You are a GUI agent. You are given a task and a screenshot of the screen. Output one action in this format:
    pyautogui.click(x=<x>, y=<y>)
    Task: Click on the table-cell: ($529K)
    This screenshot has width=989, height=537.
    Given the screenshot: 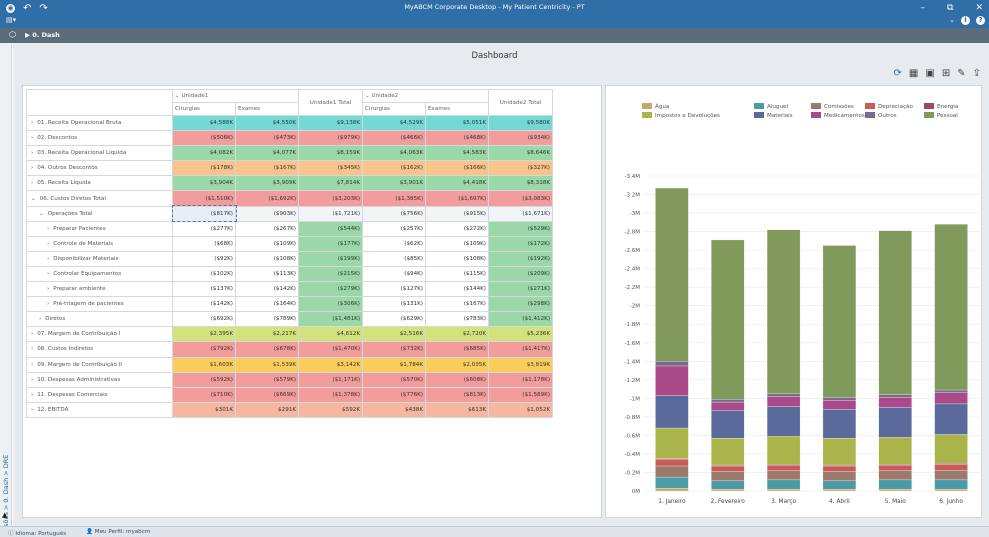 What is the action you would take?
    pyautogui.click(x=520, y=228)
    